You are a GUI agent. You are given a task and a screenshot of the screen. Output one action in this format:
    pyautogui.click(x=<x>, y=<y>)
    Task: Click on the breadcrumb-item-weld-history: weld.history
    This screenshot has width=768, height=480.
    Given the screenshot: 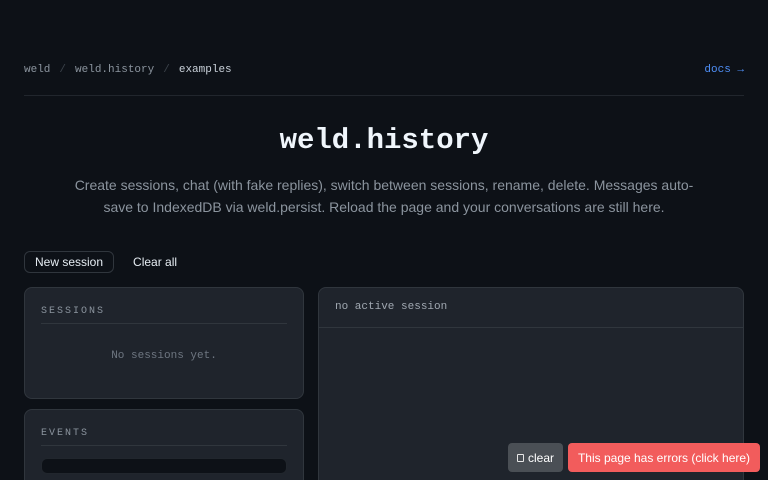 What is the action you would take?
    pyautogui.click(x=114, y=70)
    